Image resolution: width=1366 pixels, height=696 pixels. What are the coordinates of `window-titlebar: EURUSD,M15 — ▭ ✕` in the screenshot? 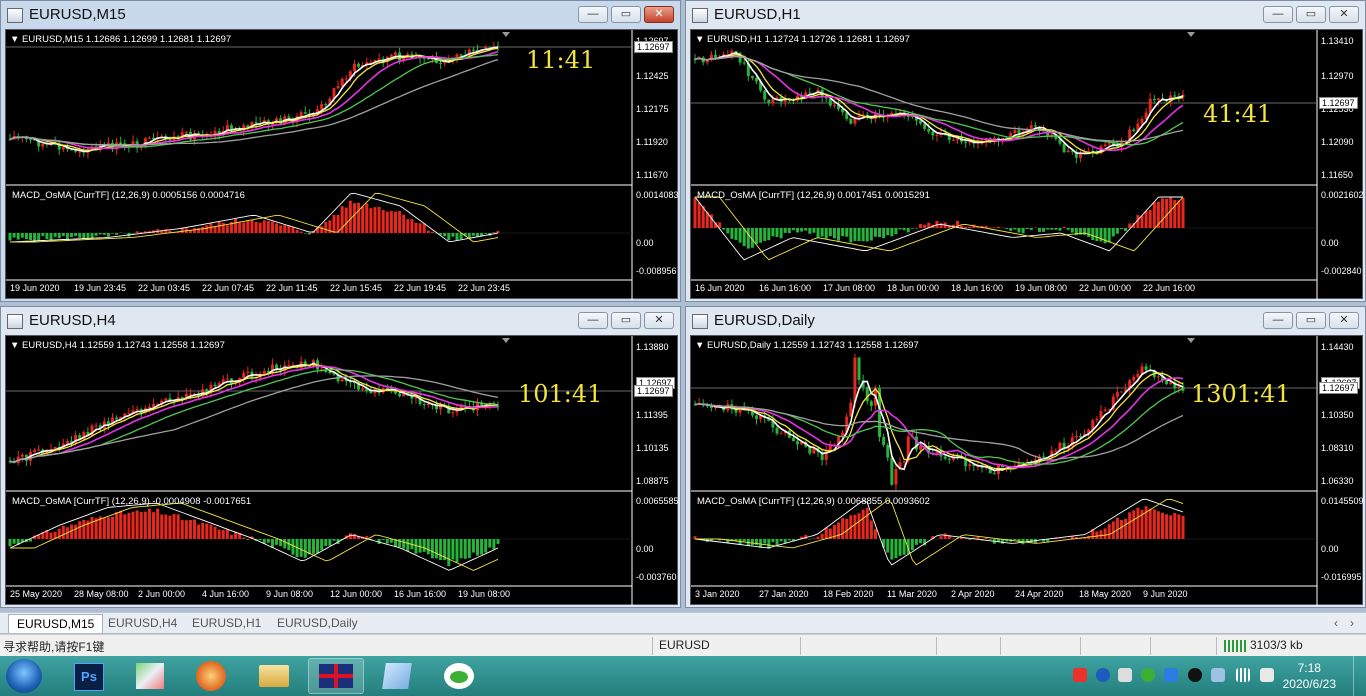 It's located at (340, 15).